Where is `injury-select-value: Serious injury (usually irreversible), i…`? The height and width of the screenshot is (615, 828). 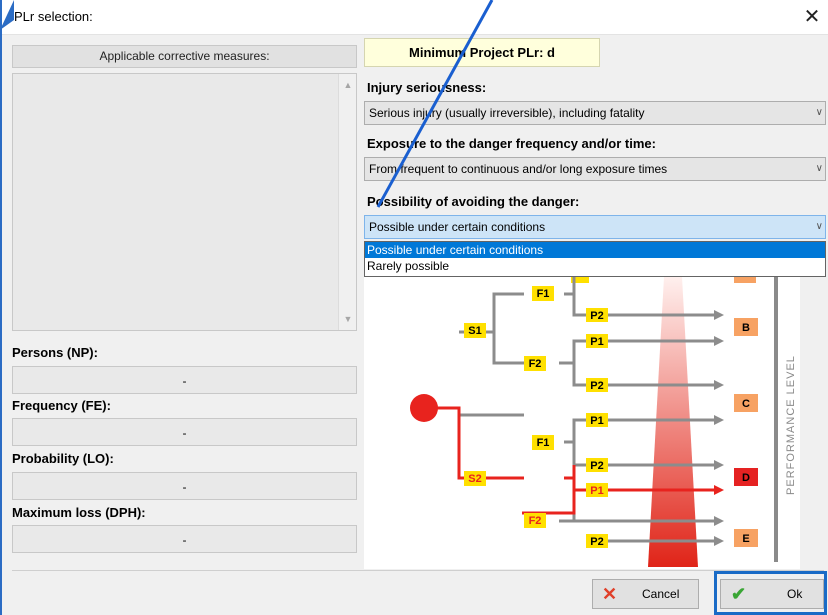 injury-select-value: Serious injury (usually irreversible), i… is located at coordinates (507, 113).